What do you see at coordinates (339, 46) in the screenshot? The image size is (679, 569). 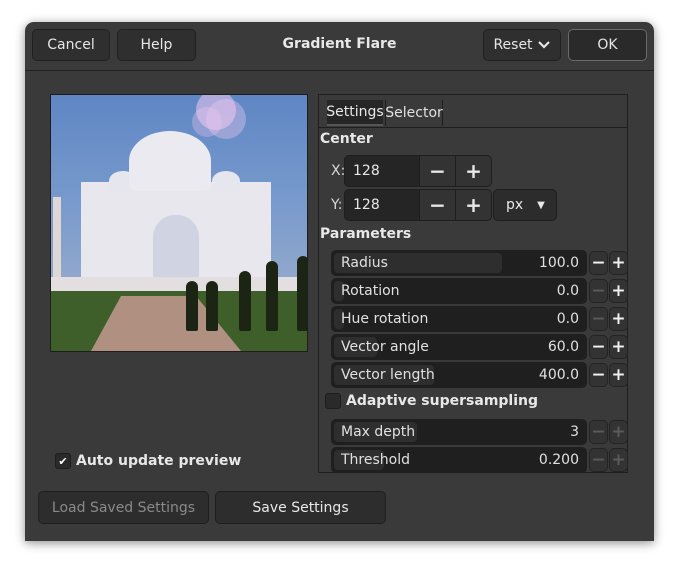 I see `header-bar: Cancel Help Gradient Flare Reset OK` at bounding box center [339, 46].